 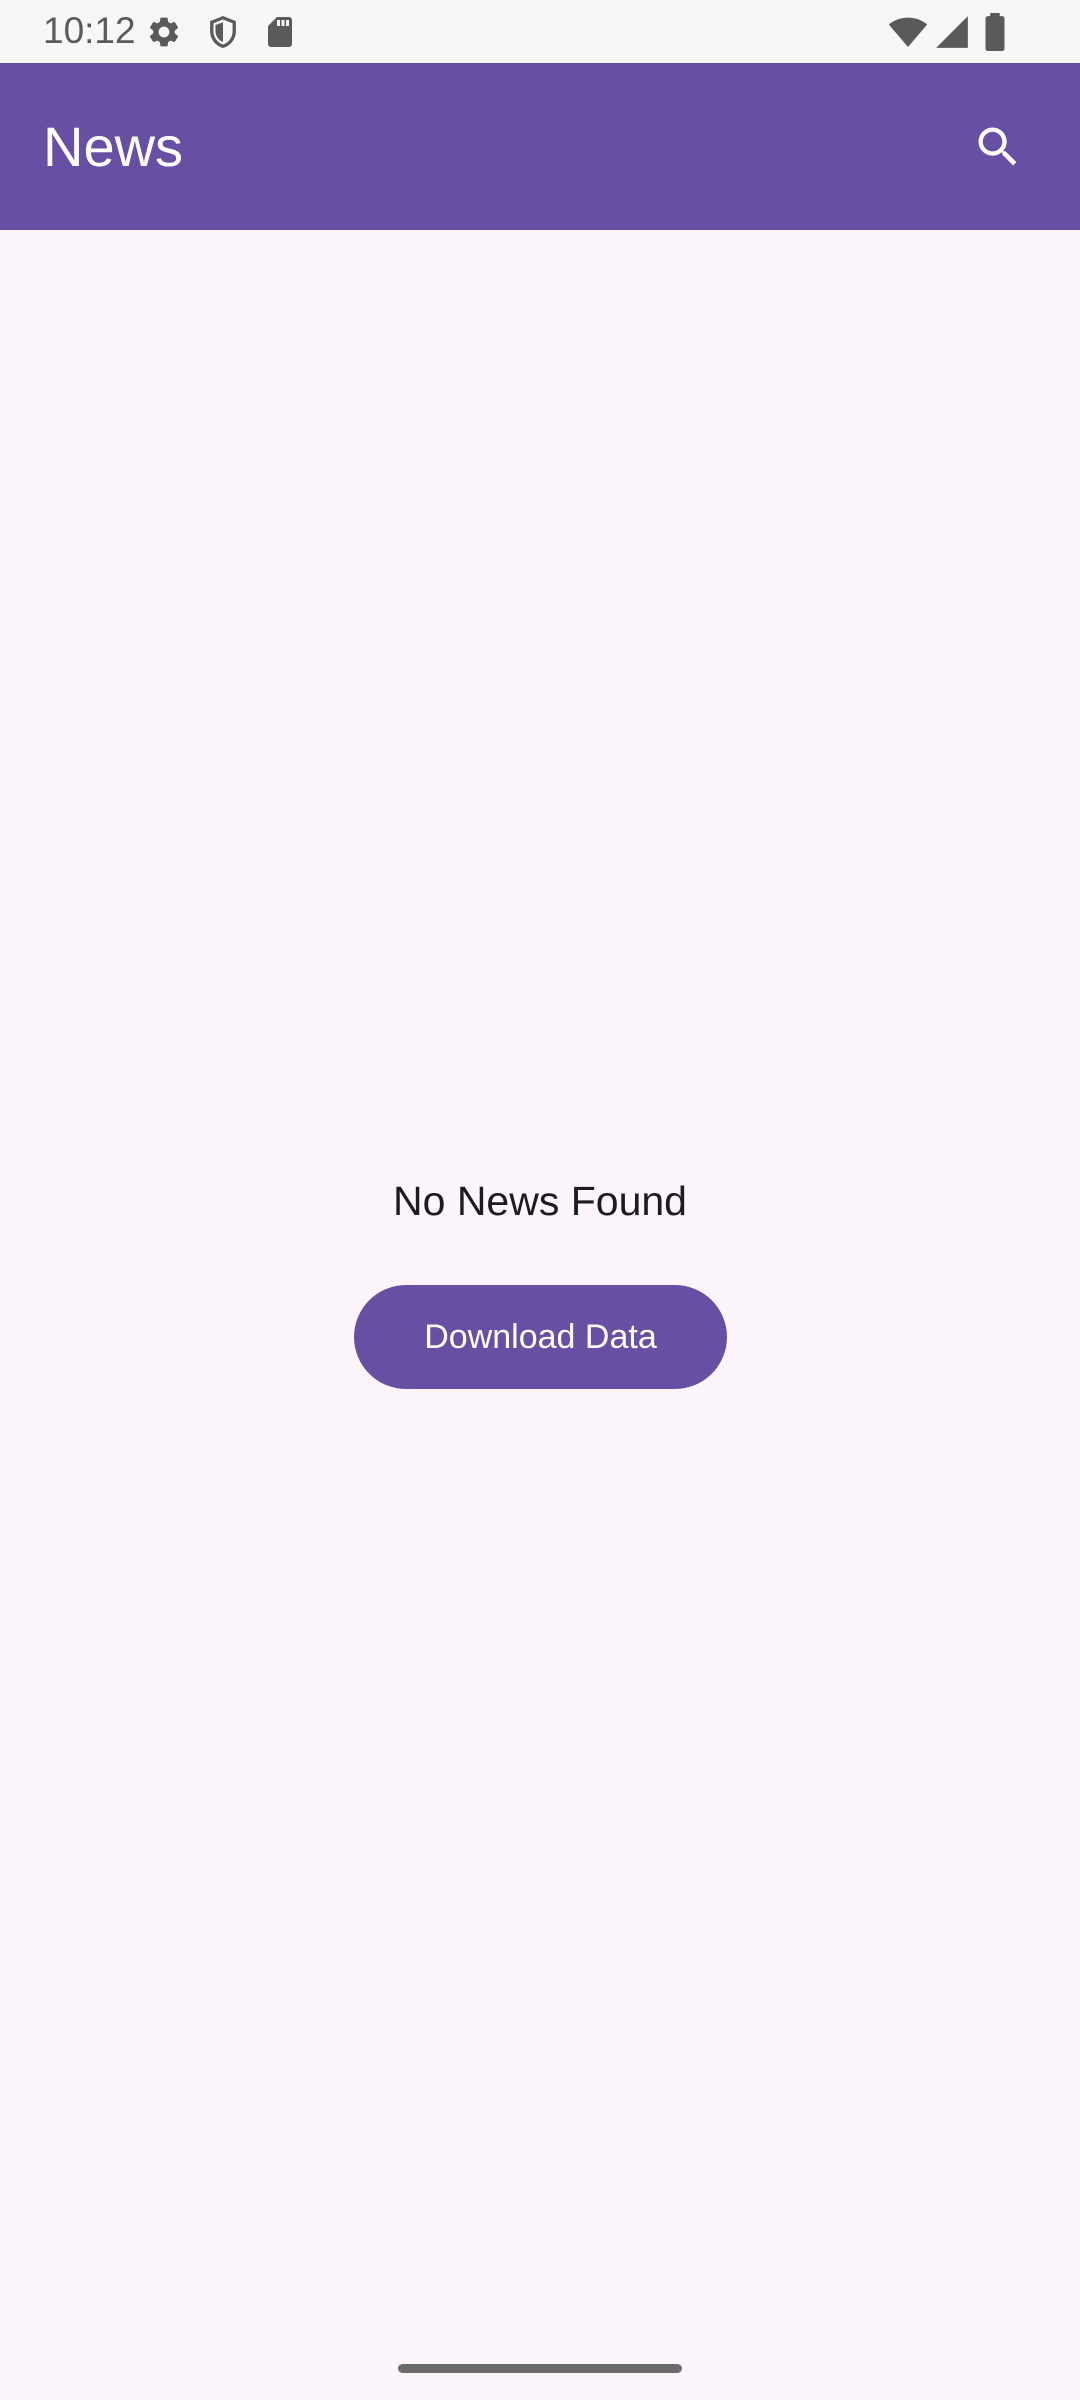 I want to click on home-indicator, so click(x=540, y=2368).